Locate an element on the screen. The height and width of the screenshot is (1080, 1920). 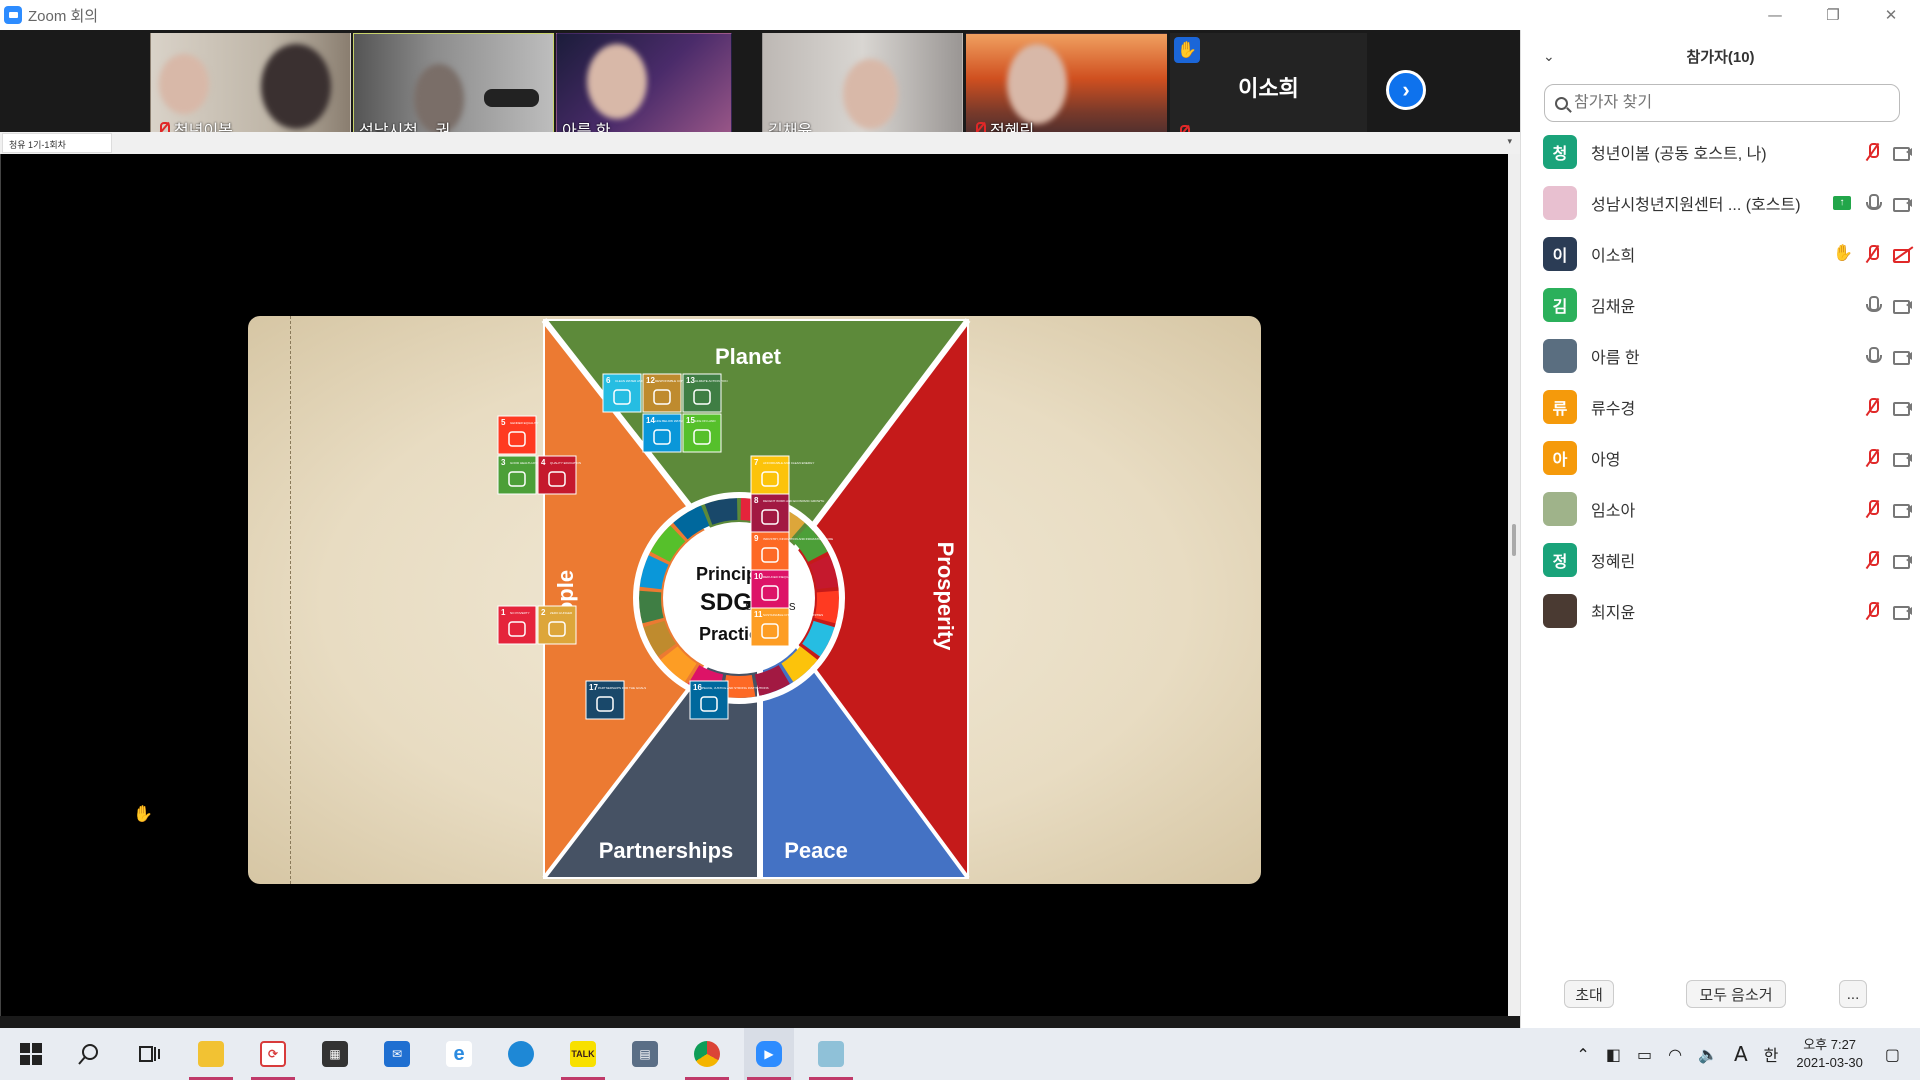
wifi-icon: ◠ is located at coordinates (1675, 1054).